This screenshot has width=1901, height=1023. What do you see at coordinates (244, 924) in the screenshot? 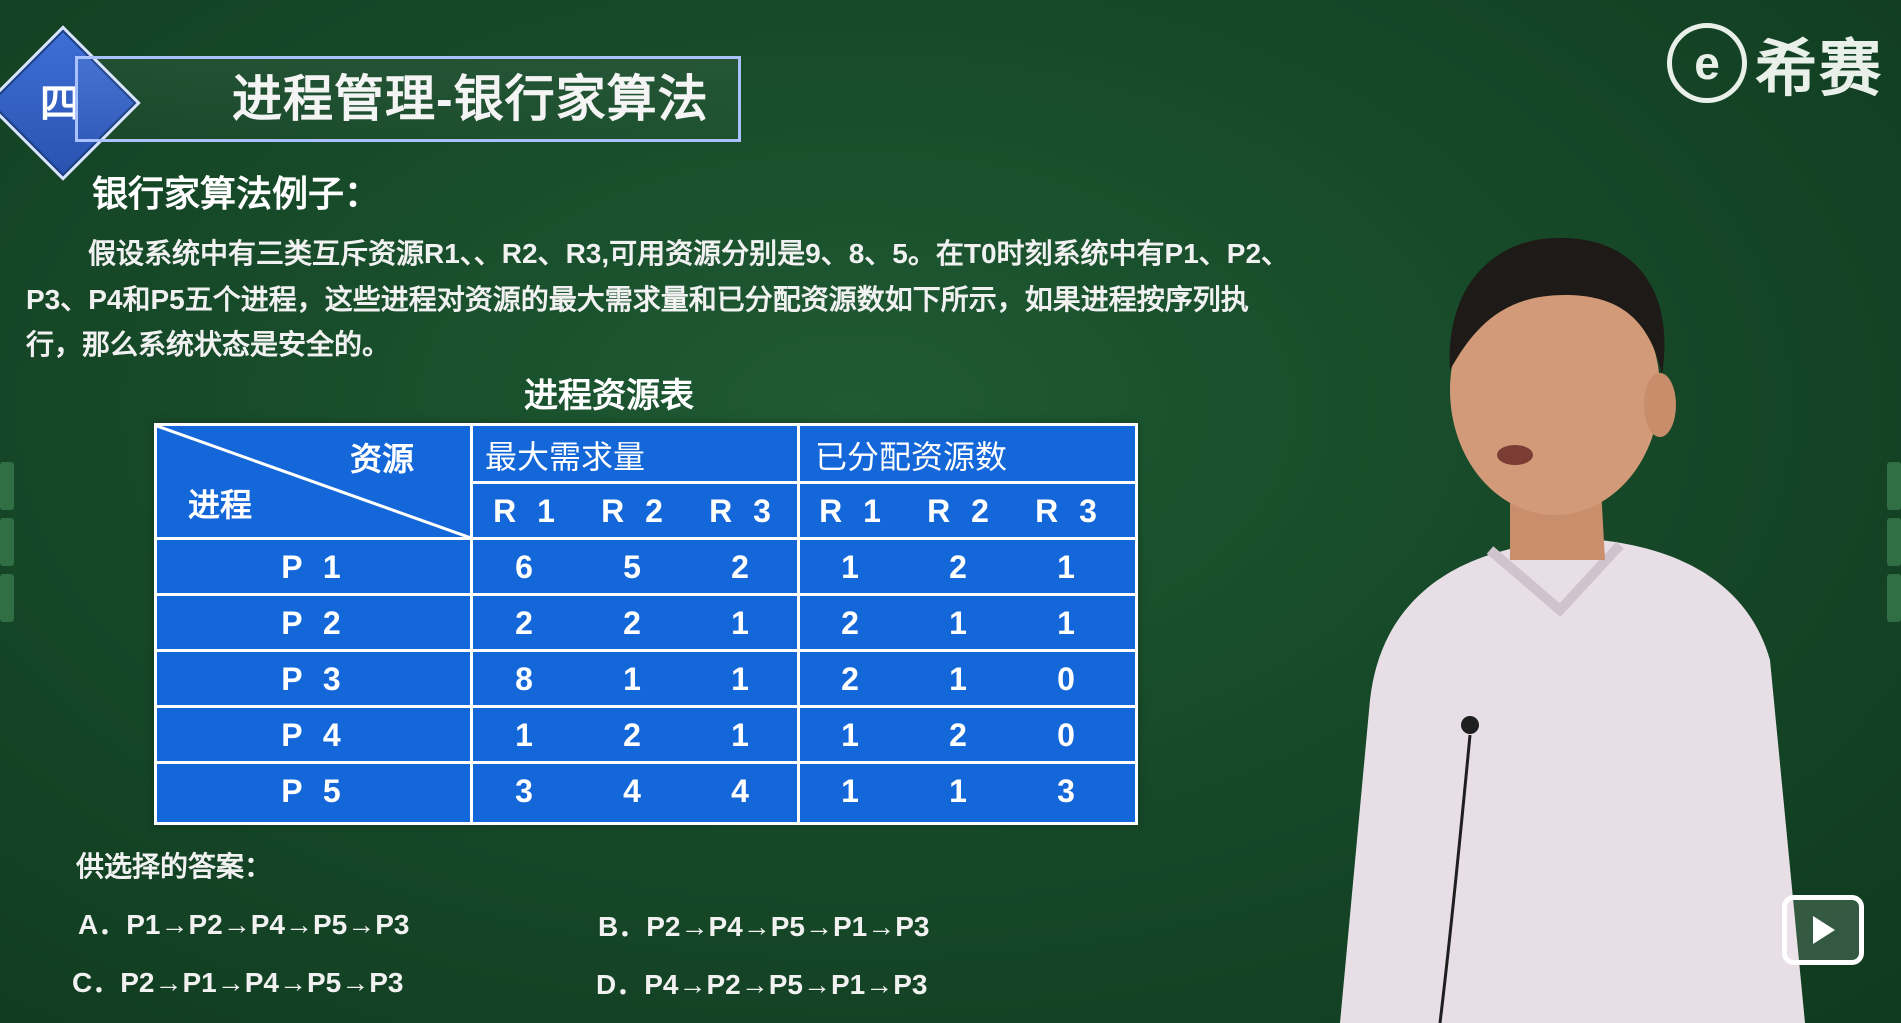
I see `answer-option-a: A．P1→P2→P4→P5→P3` at bounding box center [244, 924].